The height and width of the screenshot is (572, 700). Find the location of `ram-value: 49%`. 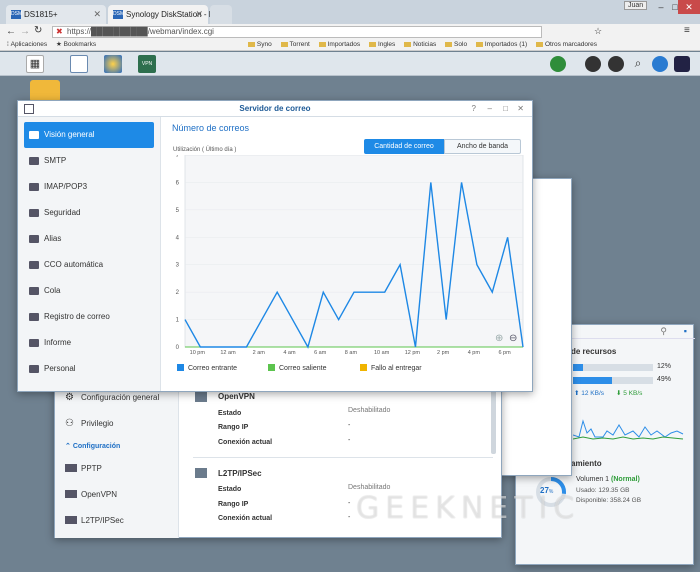

ram-value: 49% is located at coordinates (664, 379).